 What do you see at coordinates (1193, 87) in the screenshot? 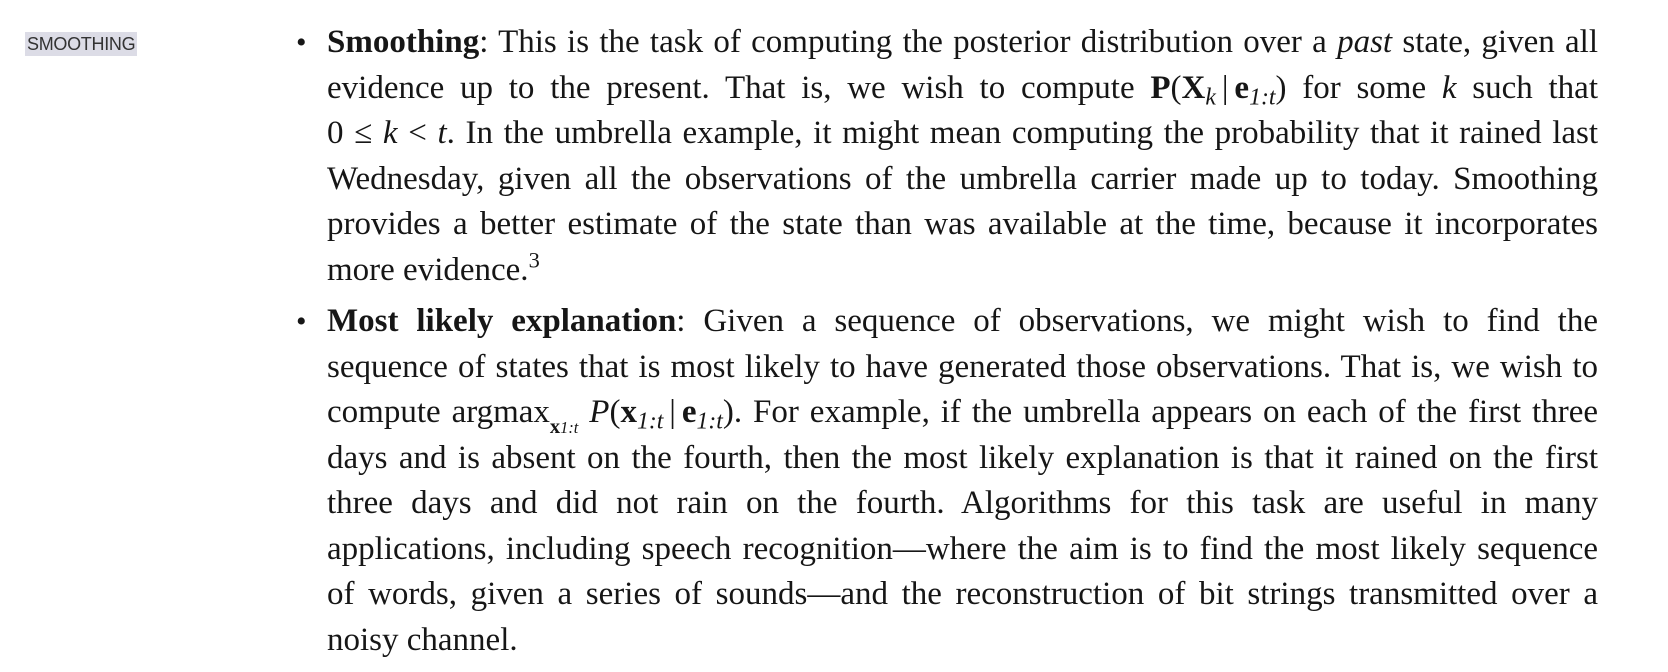
I see `formula-symbol: X` at bounding box center [1193, 87].